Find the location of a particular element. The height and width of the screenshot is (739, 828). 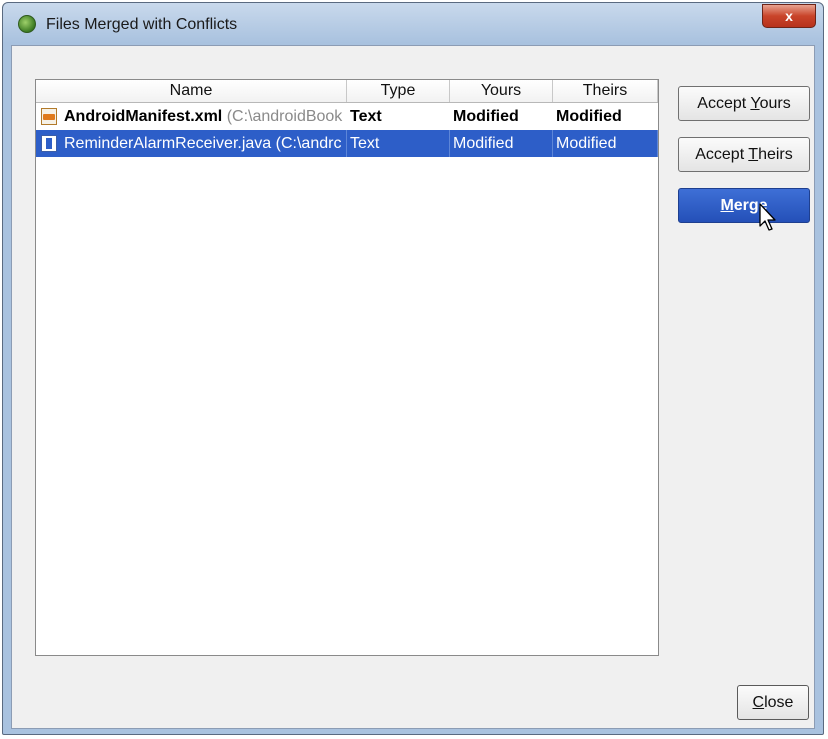

table-header: Name Type Yours Theirs is located at coordinates (347, 91).